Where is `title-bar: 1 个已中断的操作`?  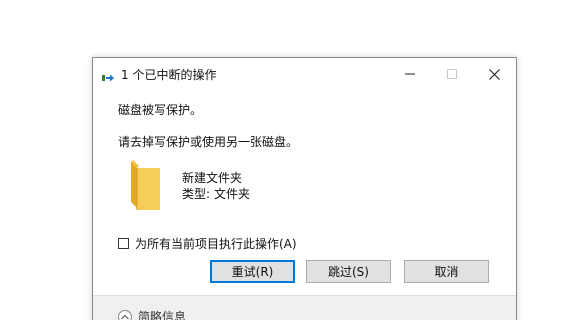 title-bar: 1 个已中断的操作 is located at coordinates (304, 74).